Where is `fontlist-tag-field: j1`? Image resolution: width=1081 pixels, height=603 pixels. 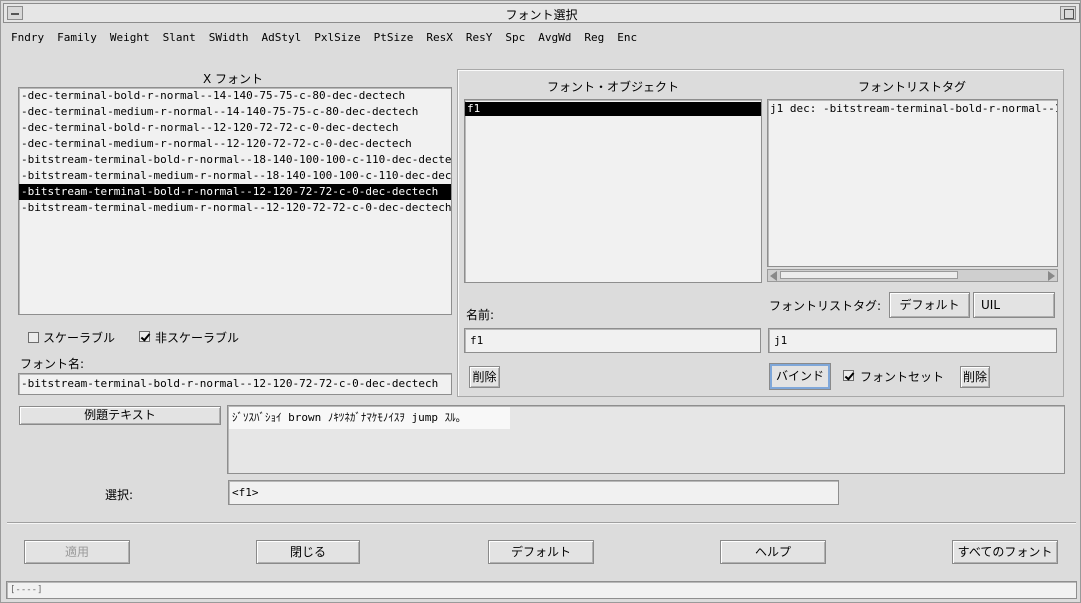
fontlist-tag-field: j1 is located at coordinates (912, 340).